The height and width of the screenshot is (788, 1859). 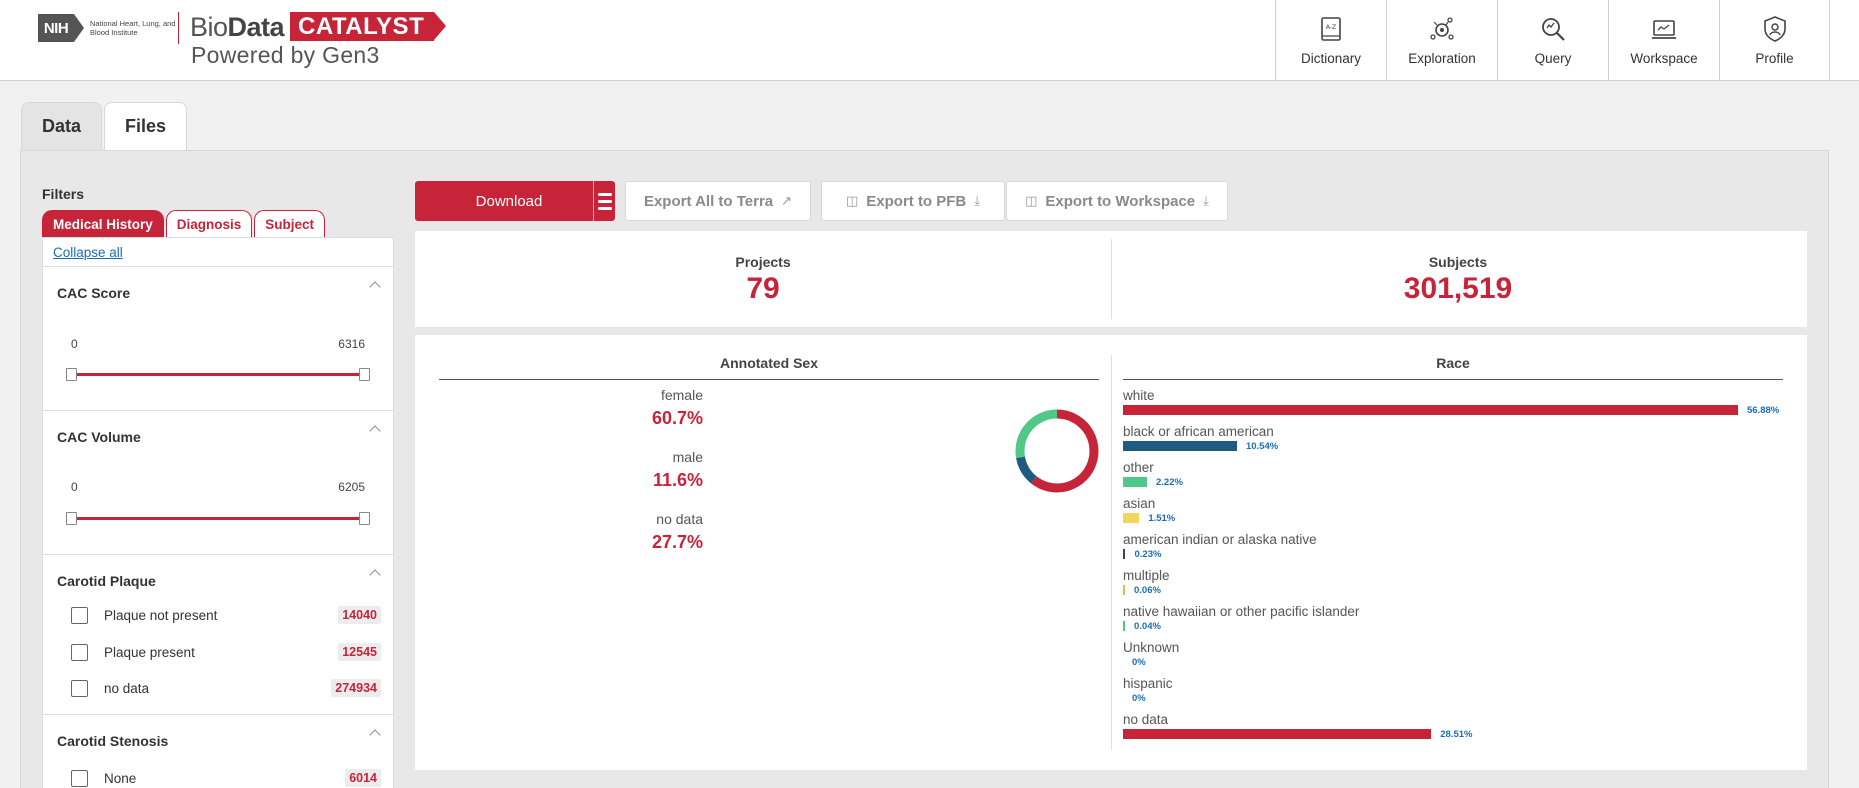 What do you see at coordinates (1453, 482) in the screenshot?
I see `race-bar-wrap: 2.22%` at bounding box center [1453, 482].